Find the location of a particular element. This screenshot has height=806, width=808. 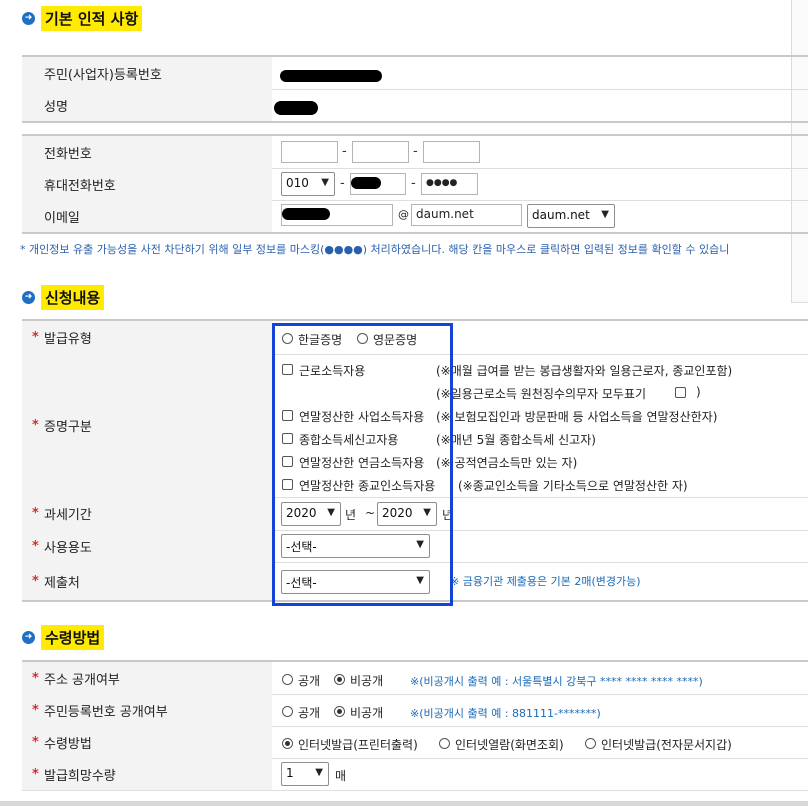

tax-period-to-select: 2020 ▼ is located at coordinates (407, 514).